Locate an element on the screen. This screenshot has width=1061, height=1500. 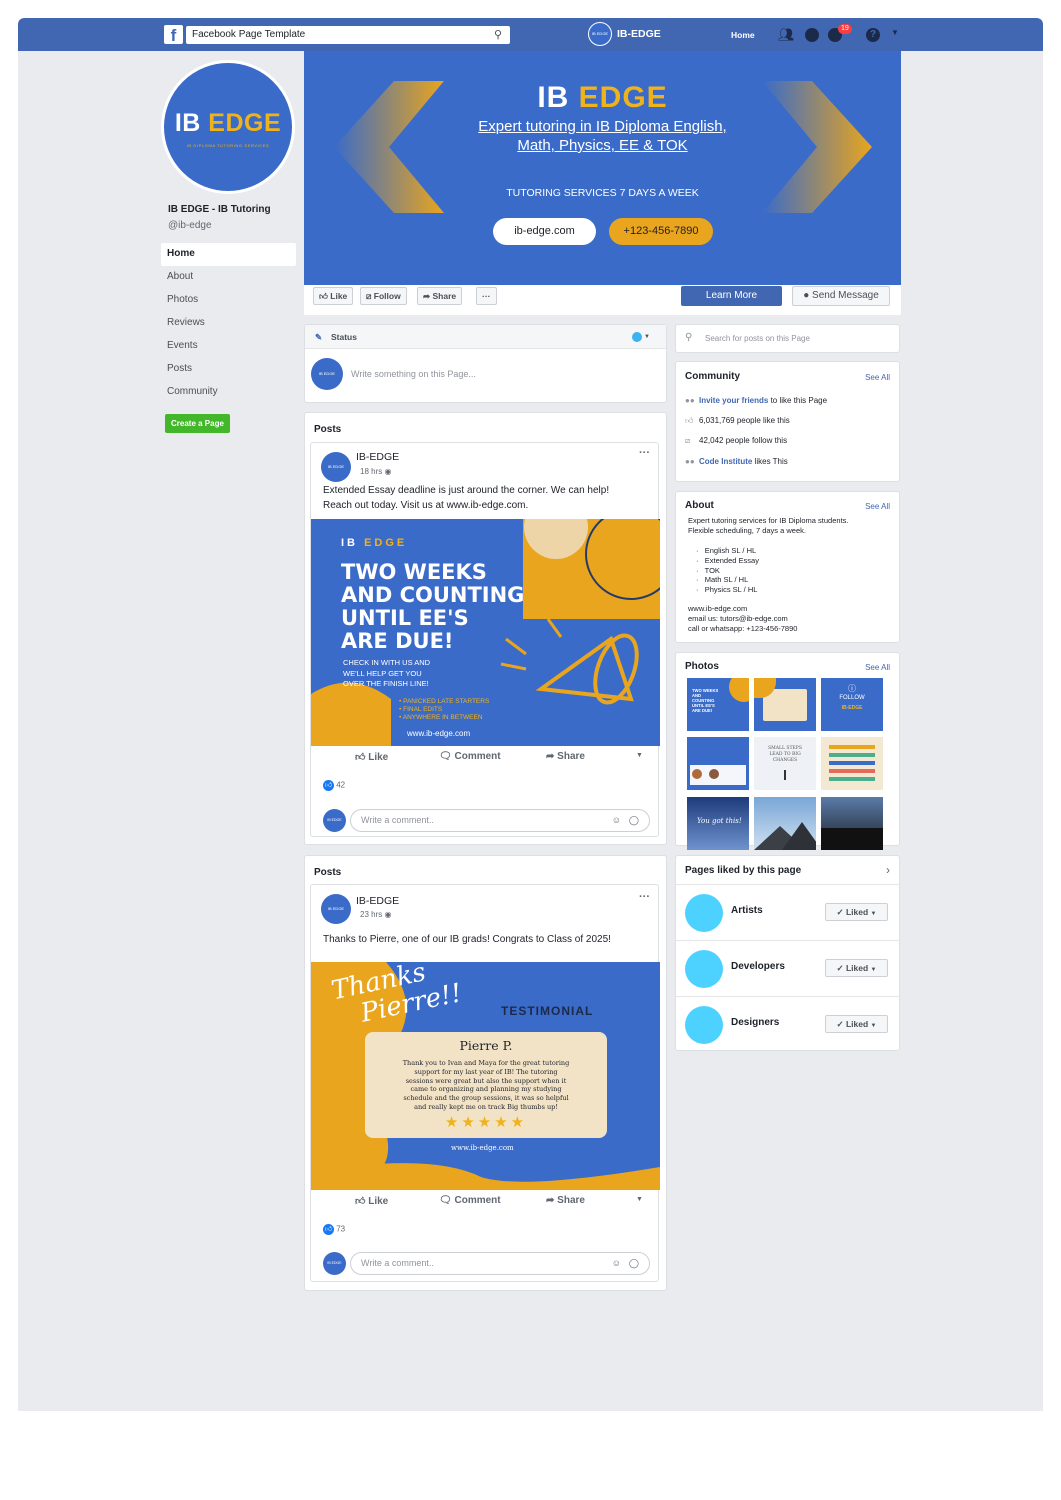
photo-thumbnail: SMALL STEPS LEAD TO BIG CHANGES is located at coordinates (785, 763).